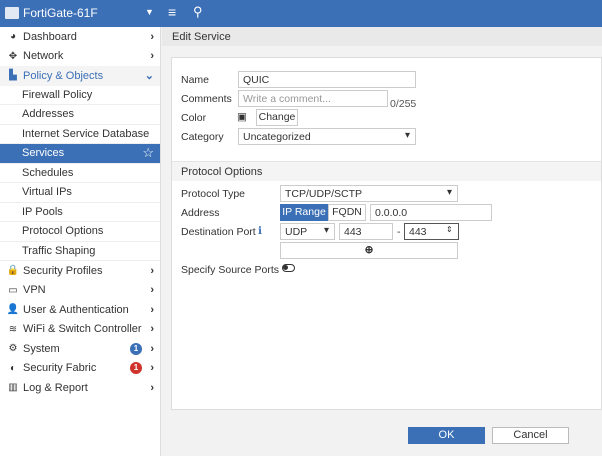 Image resolution: width=602 pixels, height=456 pixels. Describe the element at coordinates (327, 136) in the screenshot. I see `category-select: Uncategorized` at that location.